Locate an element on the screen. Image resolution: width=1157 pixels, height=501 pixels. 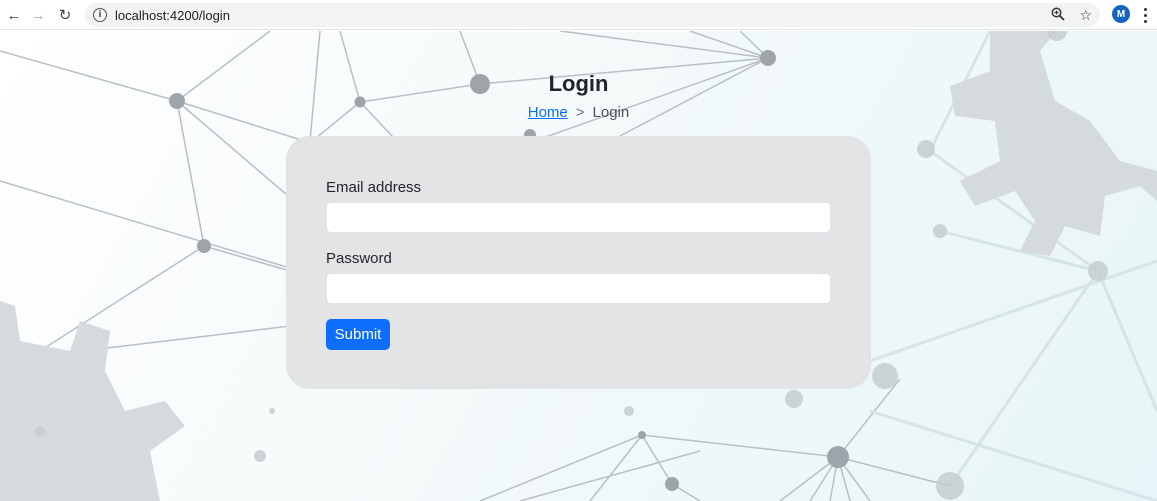
breadcrumb-home-link: Home is located at coordinates (548, 112).